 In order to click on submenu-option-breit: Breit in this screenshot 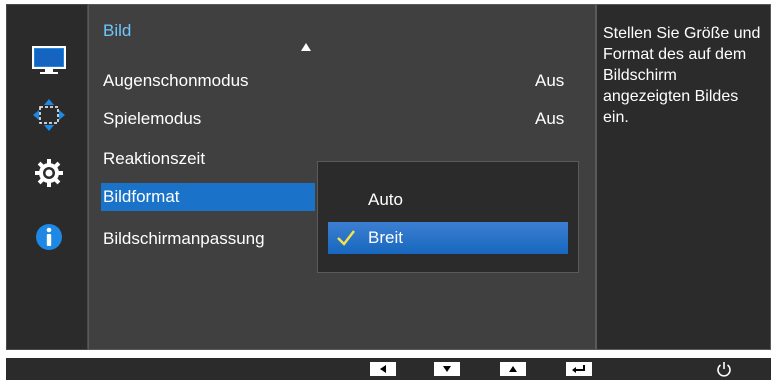, I will do `click(448, 238)`.